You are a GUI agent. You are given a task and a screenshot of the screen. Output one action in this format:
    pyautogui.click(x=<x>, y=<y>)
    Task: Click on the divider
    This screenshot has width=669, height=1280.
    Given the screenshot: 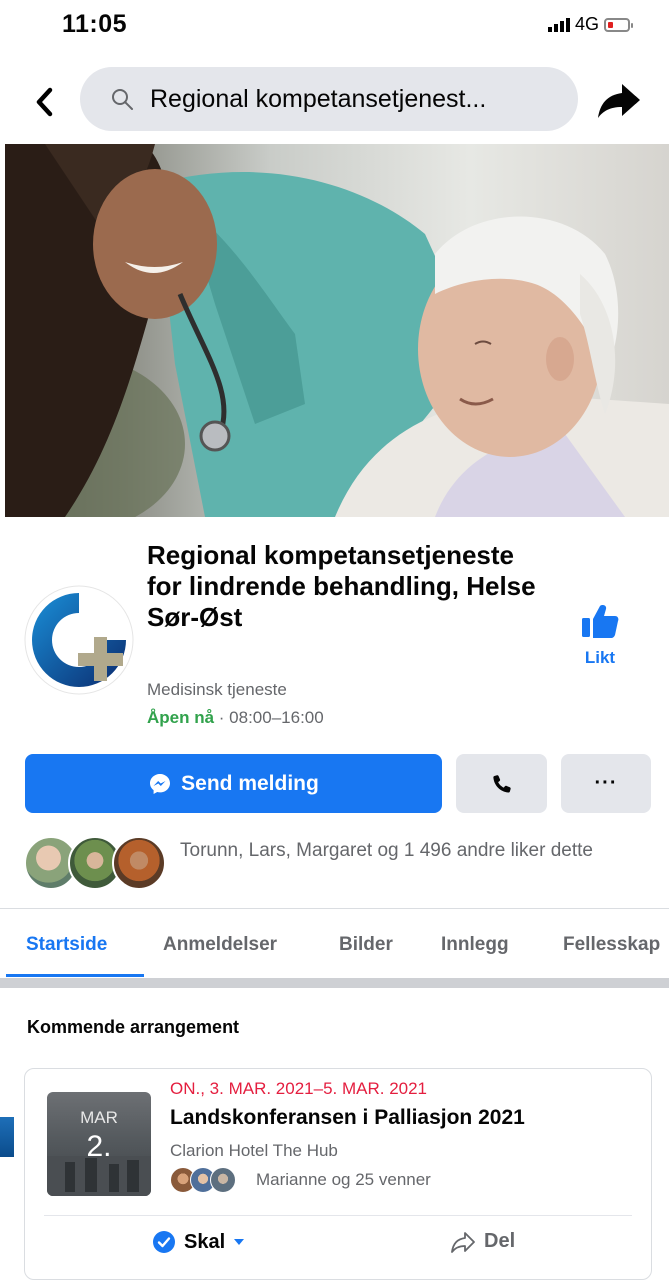 What is the action you would take?
    pyautogui.click(x=334, y=908)
    